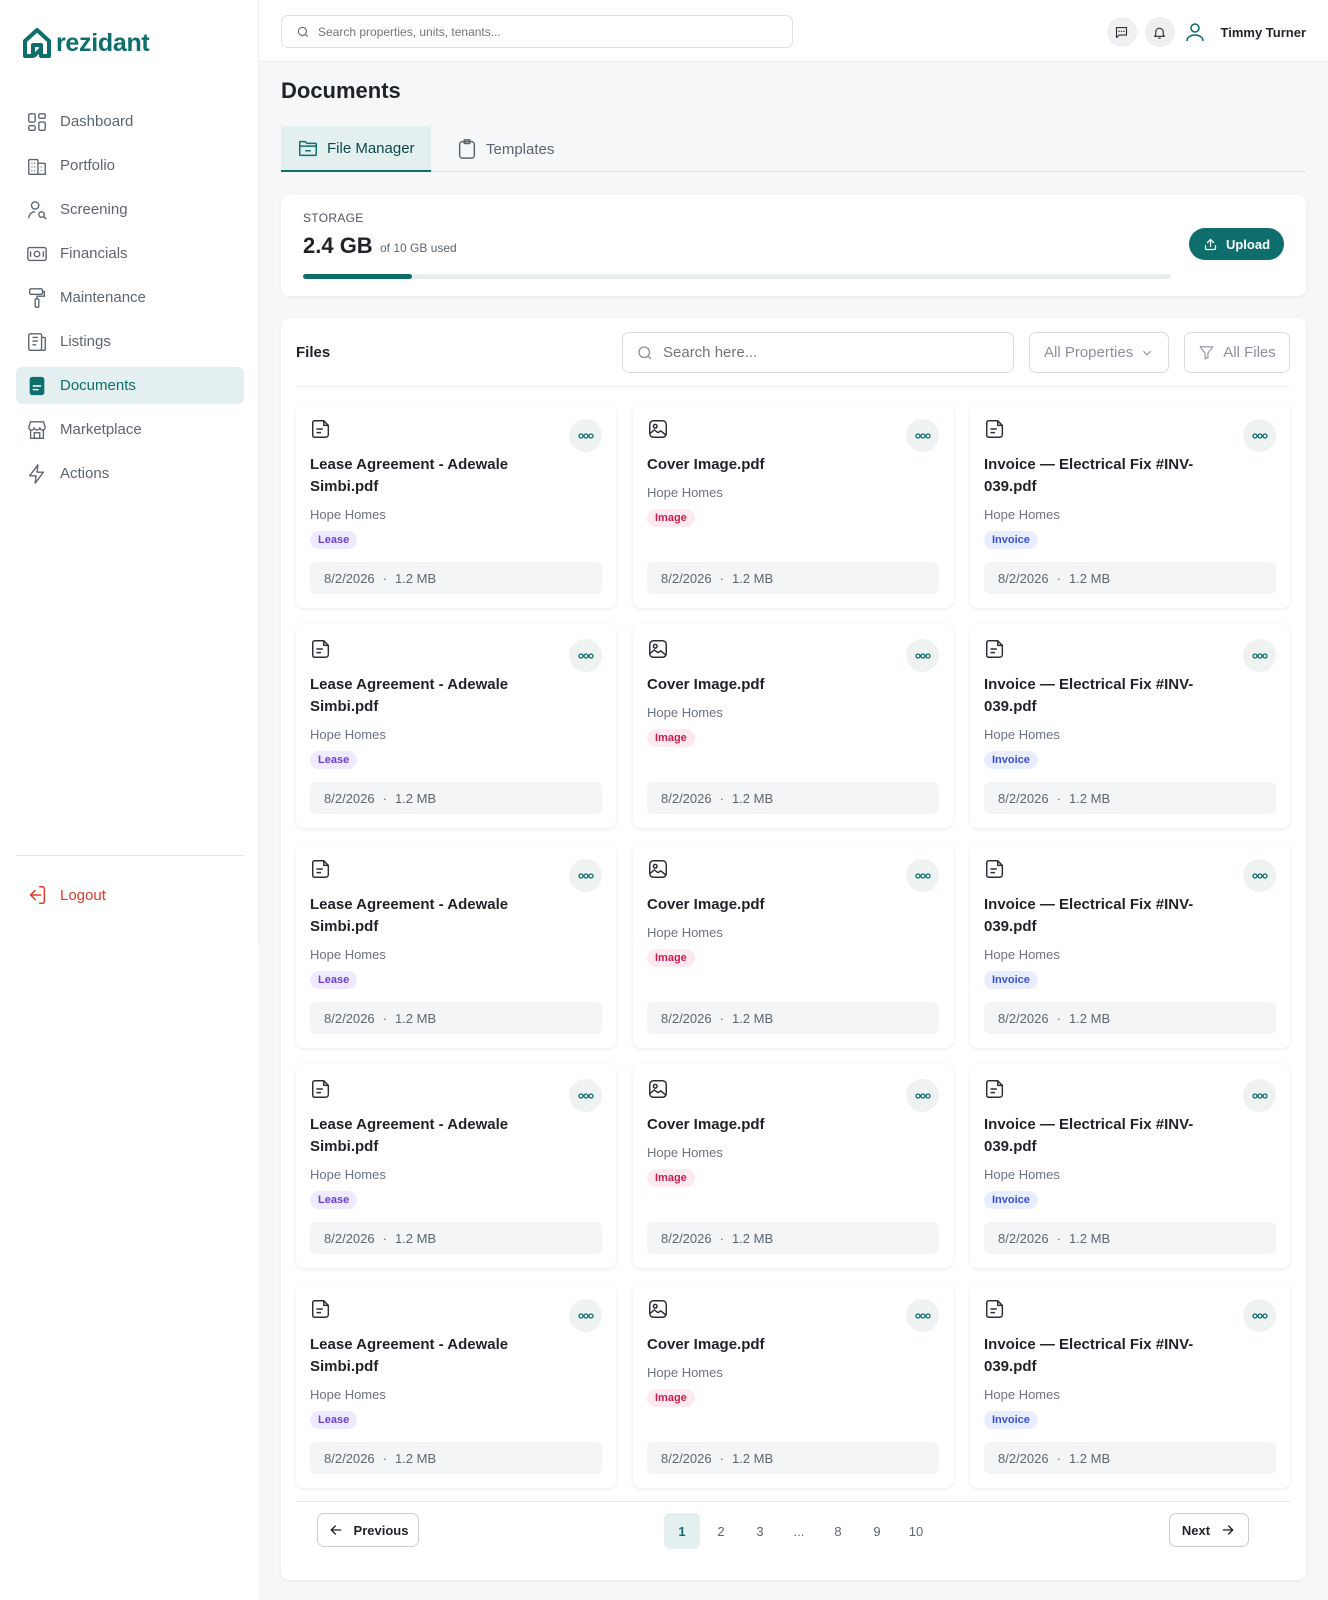  I want to click on sidebar-item-actions: Actions, so click(130, 473).